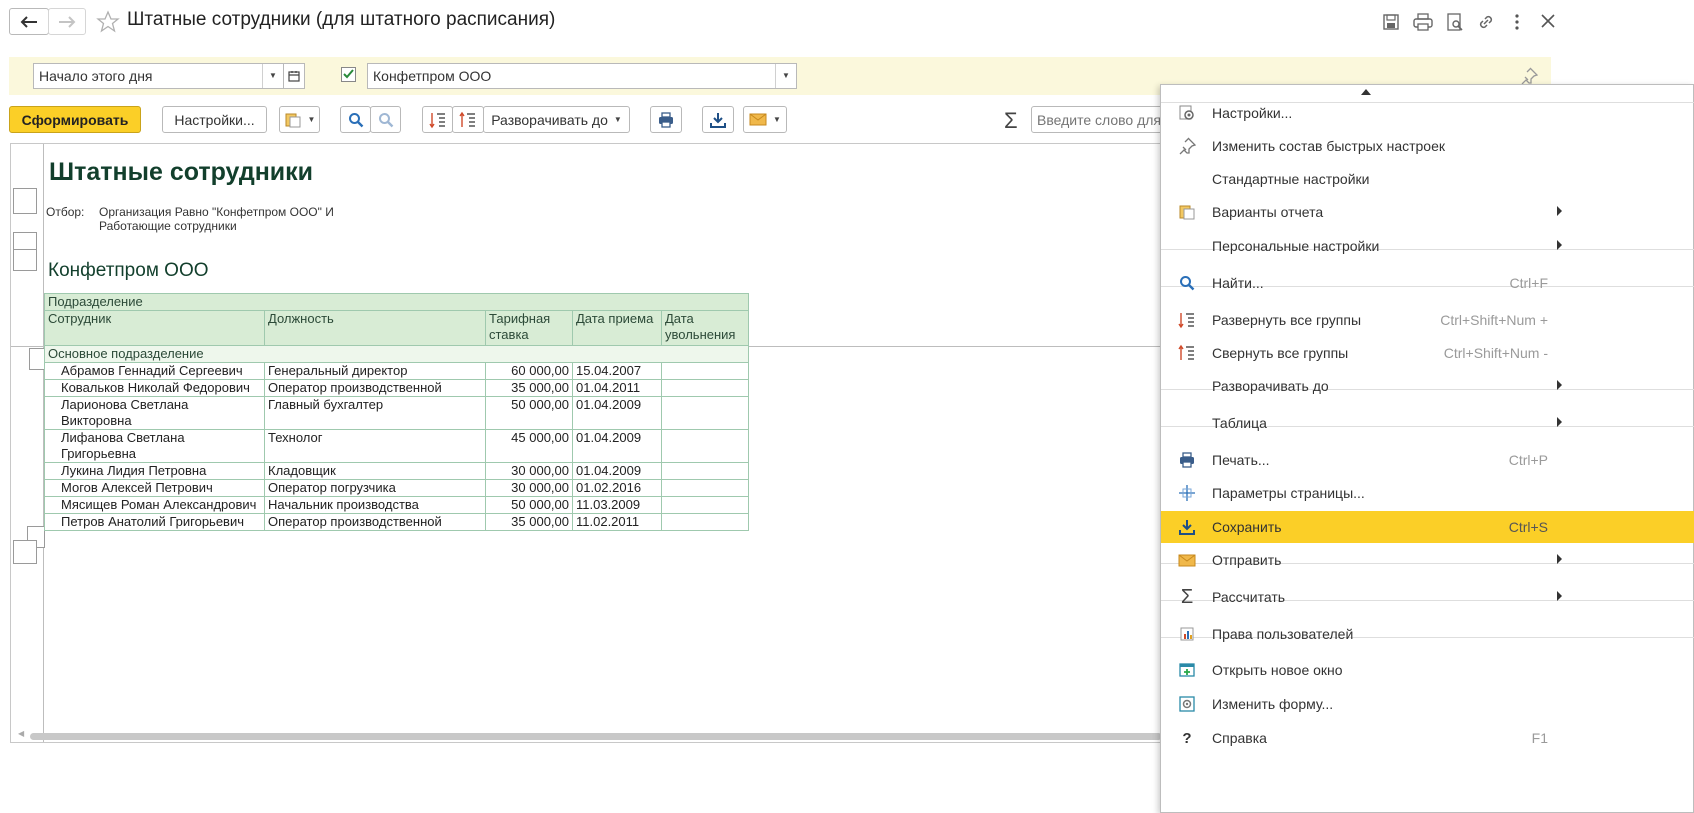 The height and width of the screenshot is (813, 1694). Describe the element at coordinates (154, 388) in the screenshot. I see `cell-employee: Ковальков Николай Федорович` at that location.